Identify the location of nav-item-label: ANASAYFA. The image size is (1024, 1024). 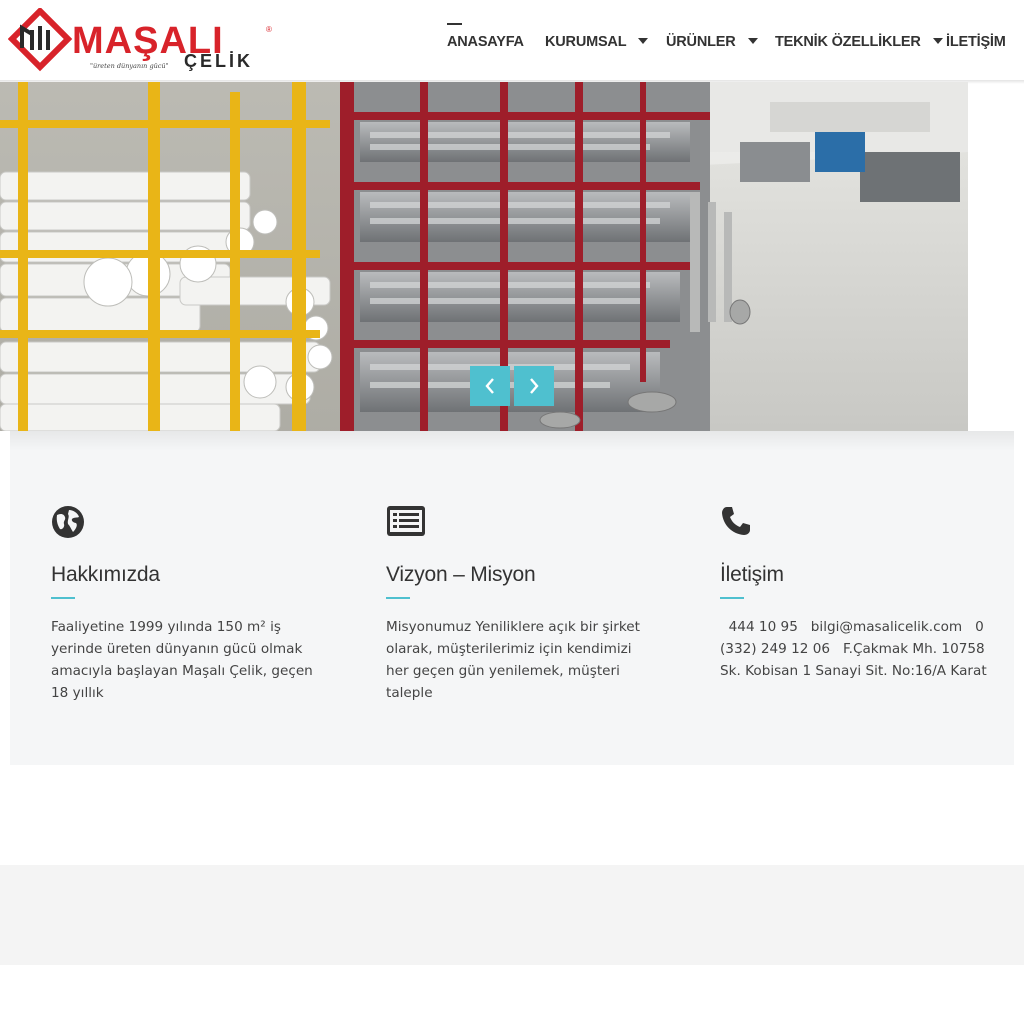
(485, 42).